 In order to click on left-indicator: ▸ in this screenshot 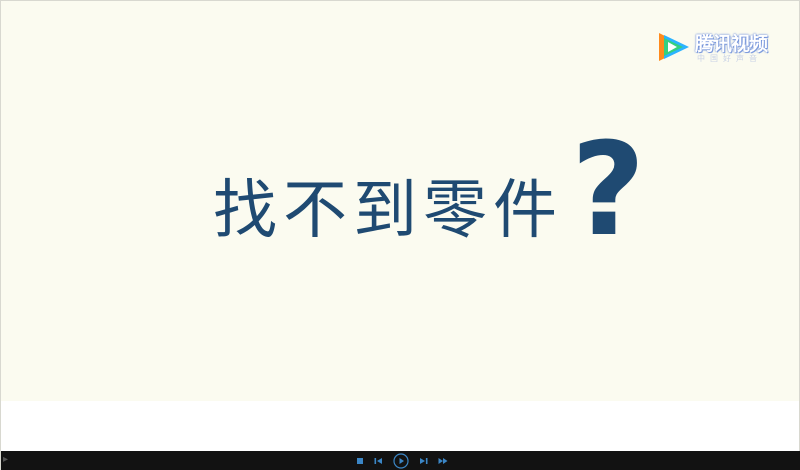, I will do `click(6, 459)`.